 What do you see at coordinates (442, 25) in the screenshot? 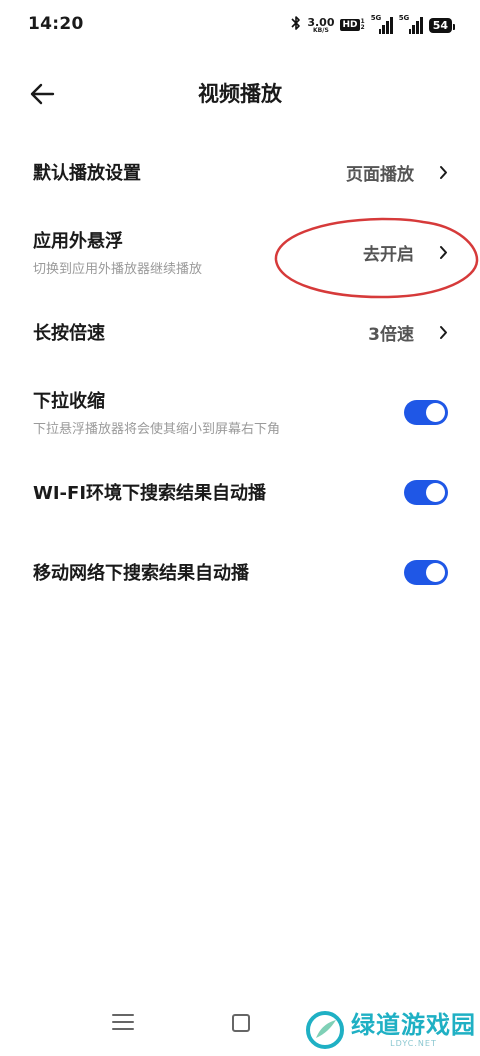
I see `battery-icon: 54` at bounding box center [442, 25].